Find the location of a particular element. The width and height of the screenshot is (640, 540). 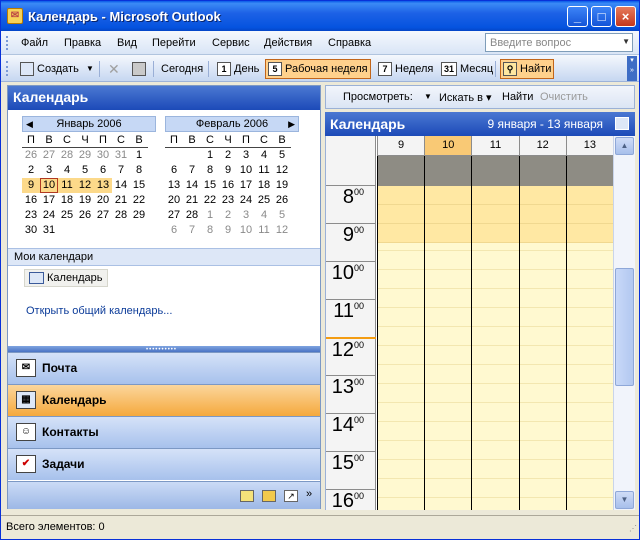

scroll-up-icon: ▲ is located at coordinates (624, 146).